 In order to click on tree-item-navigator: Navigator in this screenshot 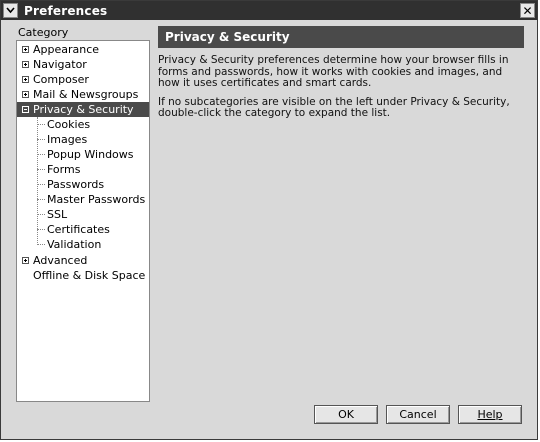, I will do `click(83, 64)`.